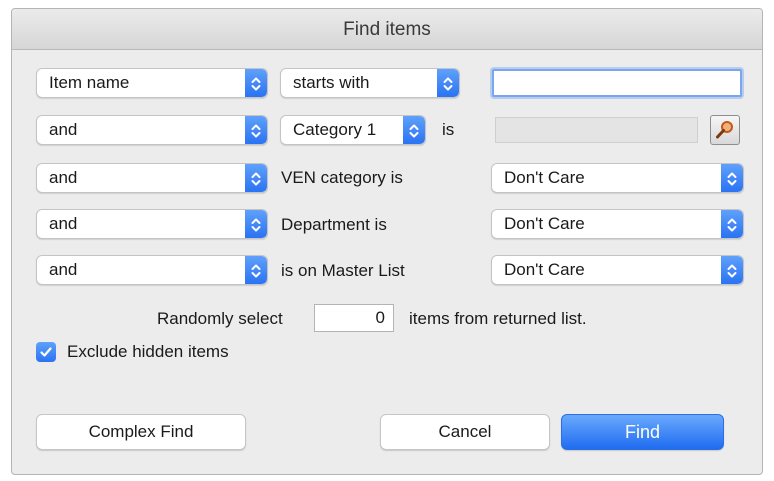 The height and width of the screenshot is (481, 774). What do you see at coordinates (342, 177) in the screenshot?
I see `ven-category-label: VEN category is` at bounding box center [342, 177].